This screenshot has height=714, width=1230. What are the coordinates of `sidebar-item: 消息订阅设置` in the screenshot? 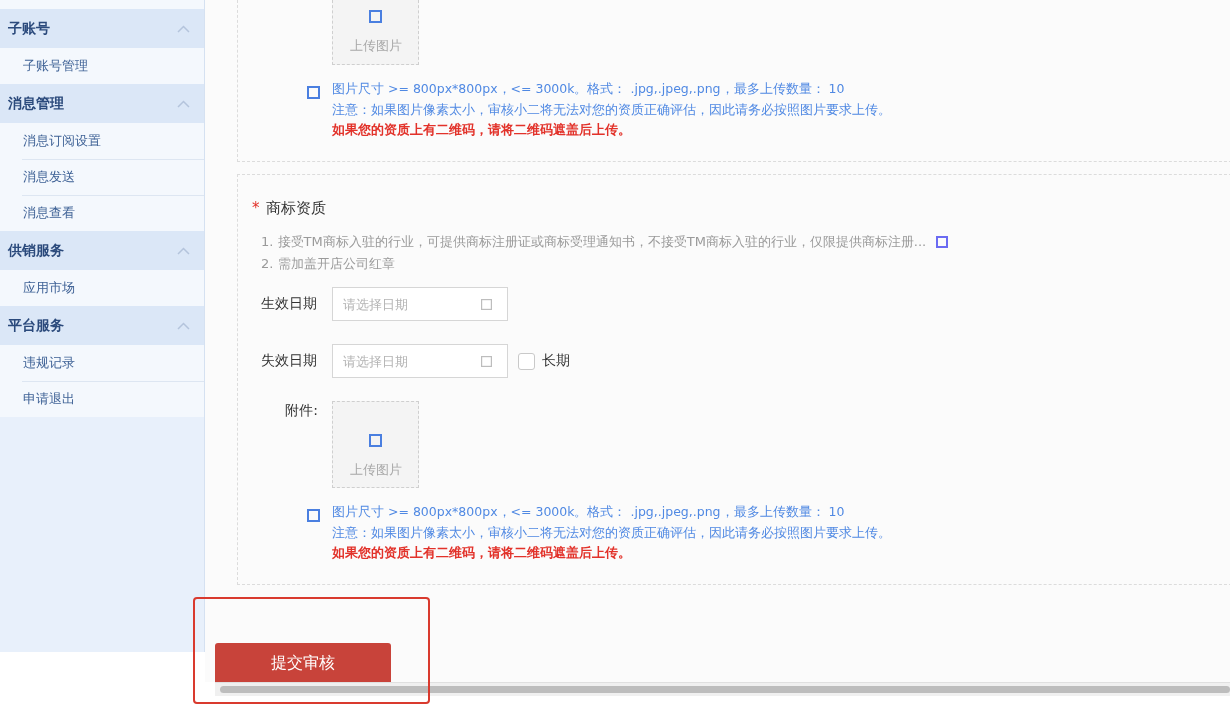 It's located at (102, 141).